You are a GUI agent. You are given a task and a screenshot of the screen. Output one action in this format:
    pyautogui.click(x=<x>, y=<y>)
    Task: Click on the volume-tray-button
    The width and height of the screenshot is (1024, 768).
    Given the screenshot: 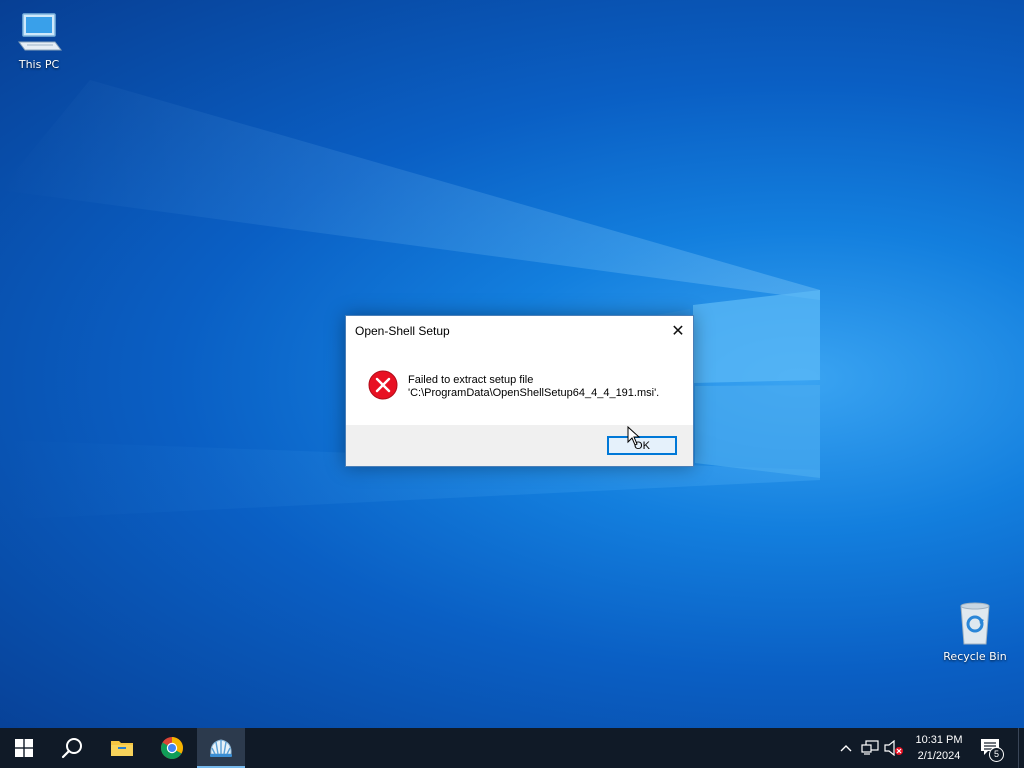 What is the action you would take?
    pyautogui.click(x=894, y=748)
    